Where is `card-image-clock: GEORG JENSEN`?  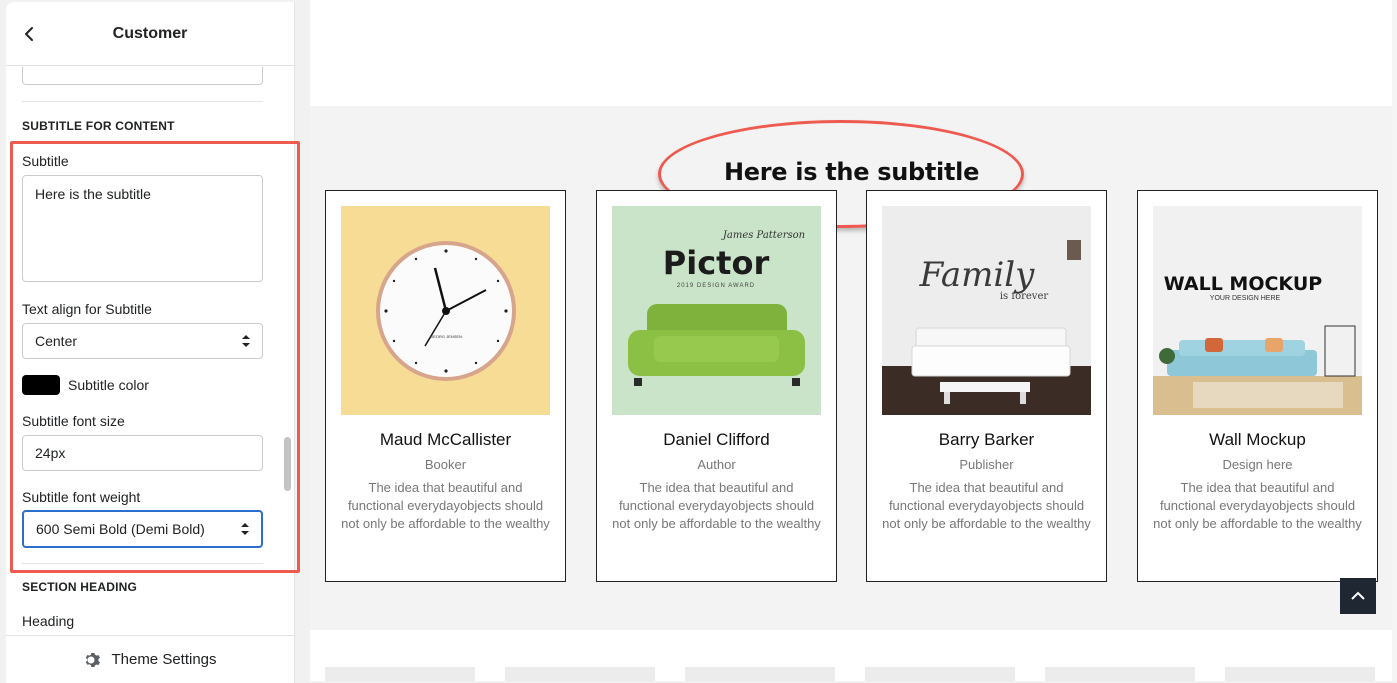
card-image-clock: GEORG JENSEN is located at coordinates (445, 310).